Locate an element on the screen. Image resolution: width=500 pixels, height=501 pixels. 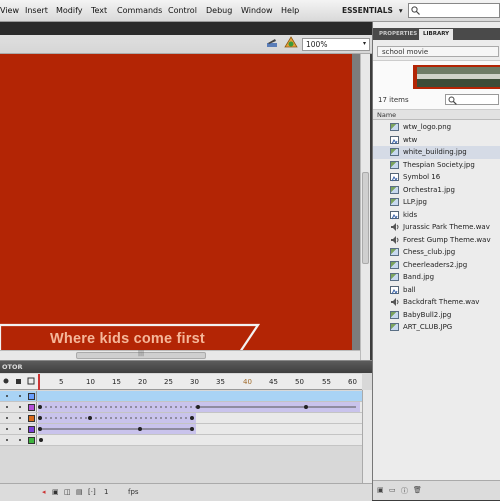
library-item-label: wtw_logo.png is located at coordinates (427, 127).